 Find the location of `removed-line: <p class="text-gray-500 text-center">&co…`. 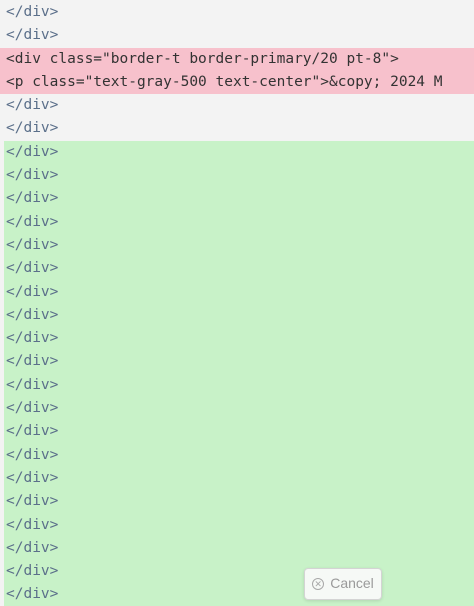

removed-line: <p class="text-gray-500 text-center">&co… is located at coordinates (237, 82).